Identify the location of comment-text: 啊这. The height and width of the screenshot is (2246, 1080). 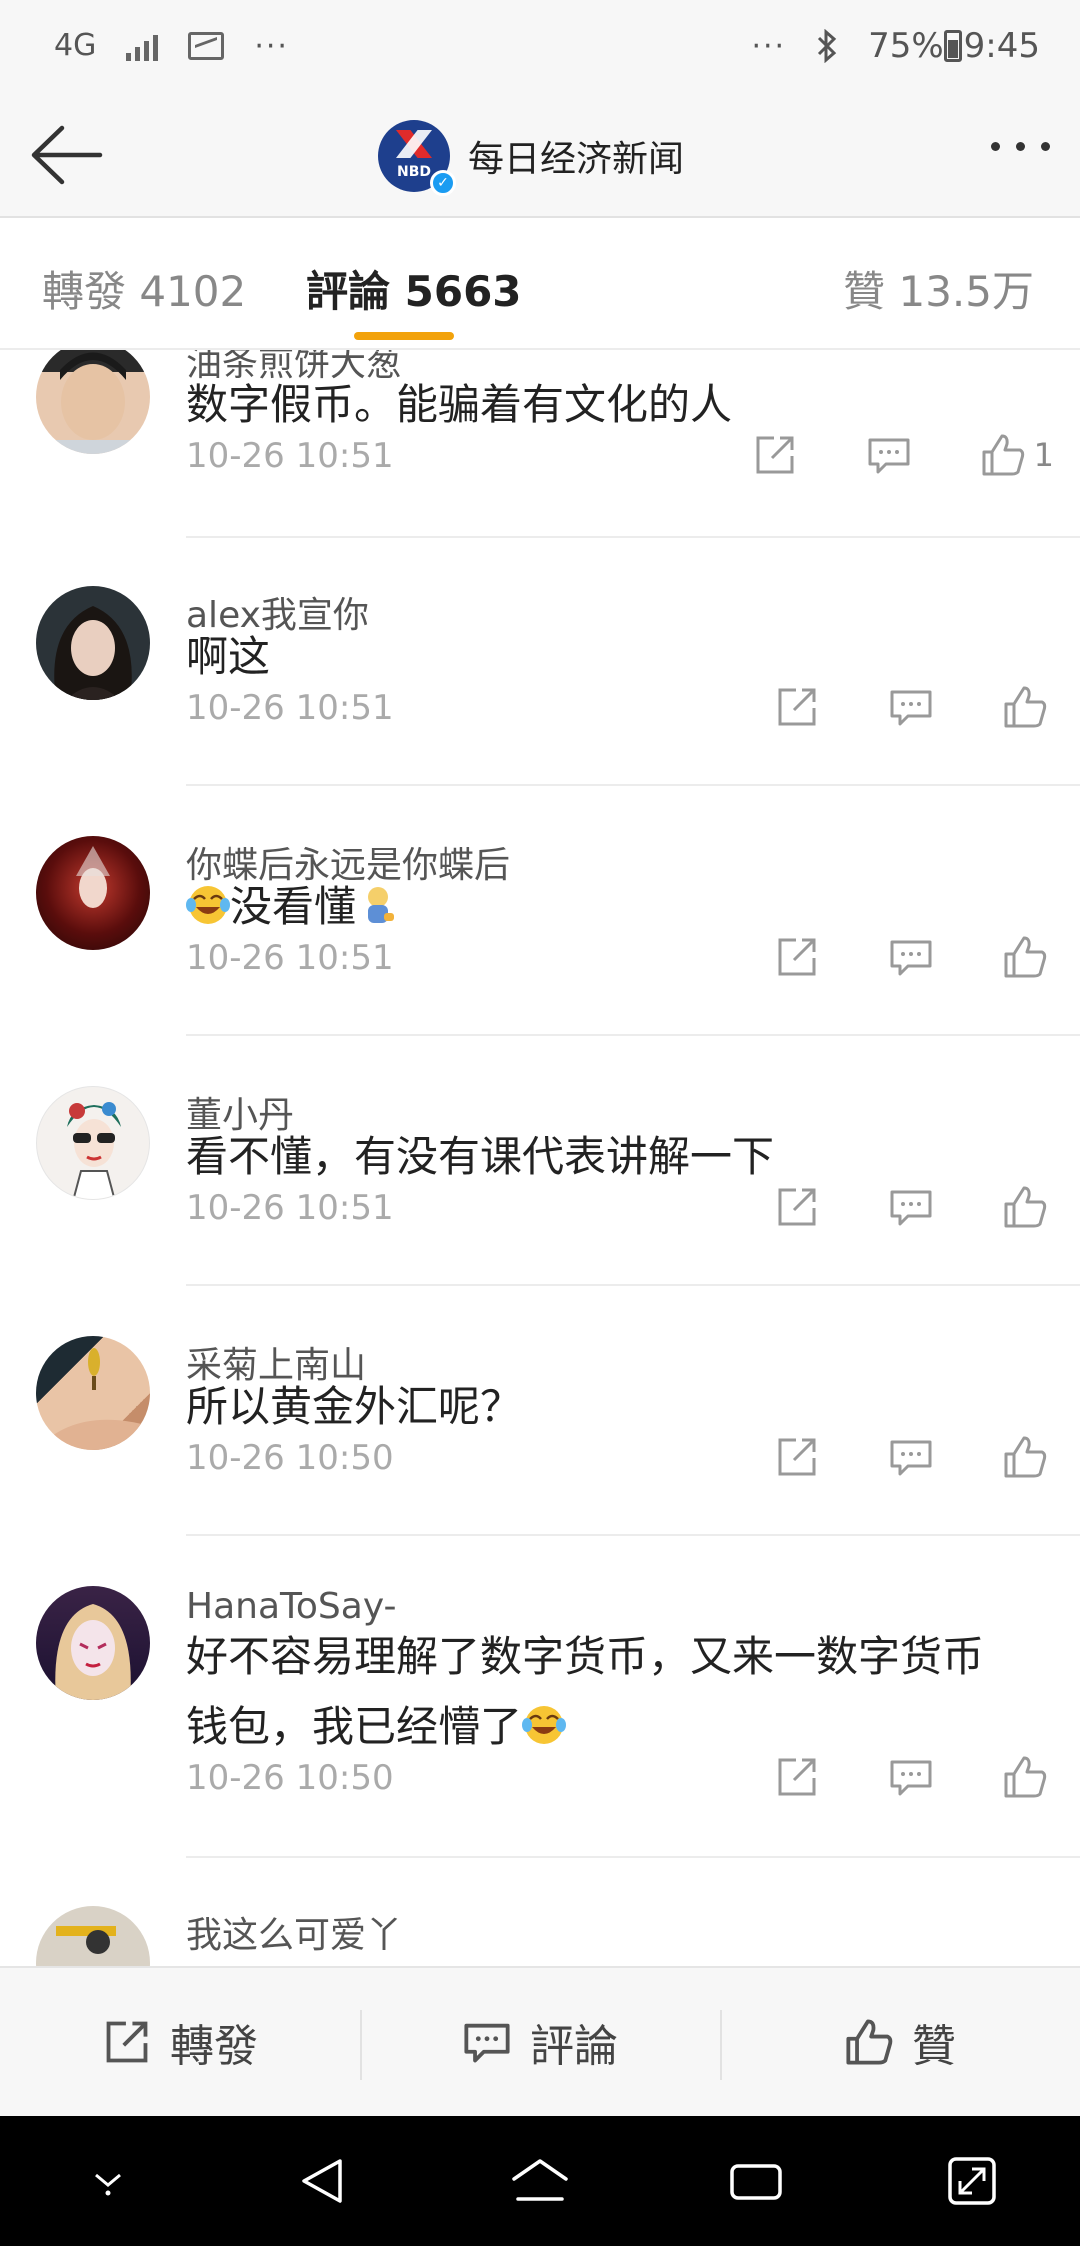
(228, 656).